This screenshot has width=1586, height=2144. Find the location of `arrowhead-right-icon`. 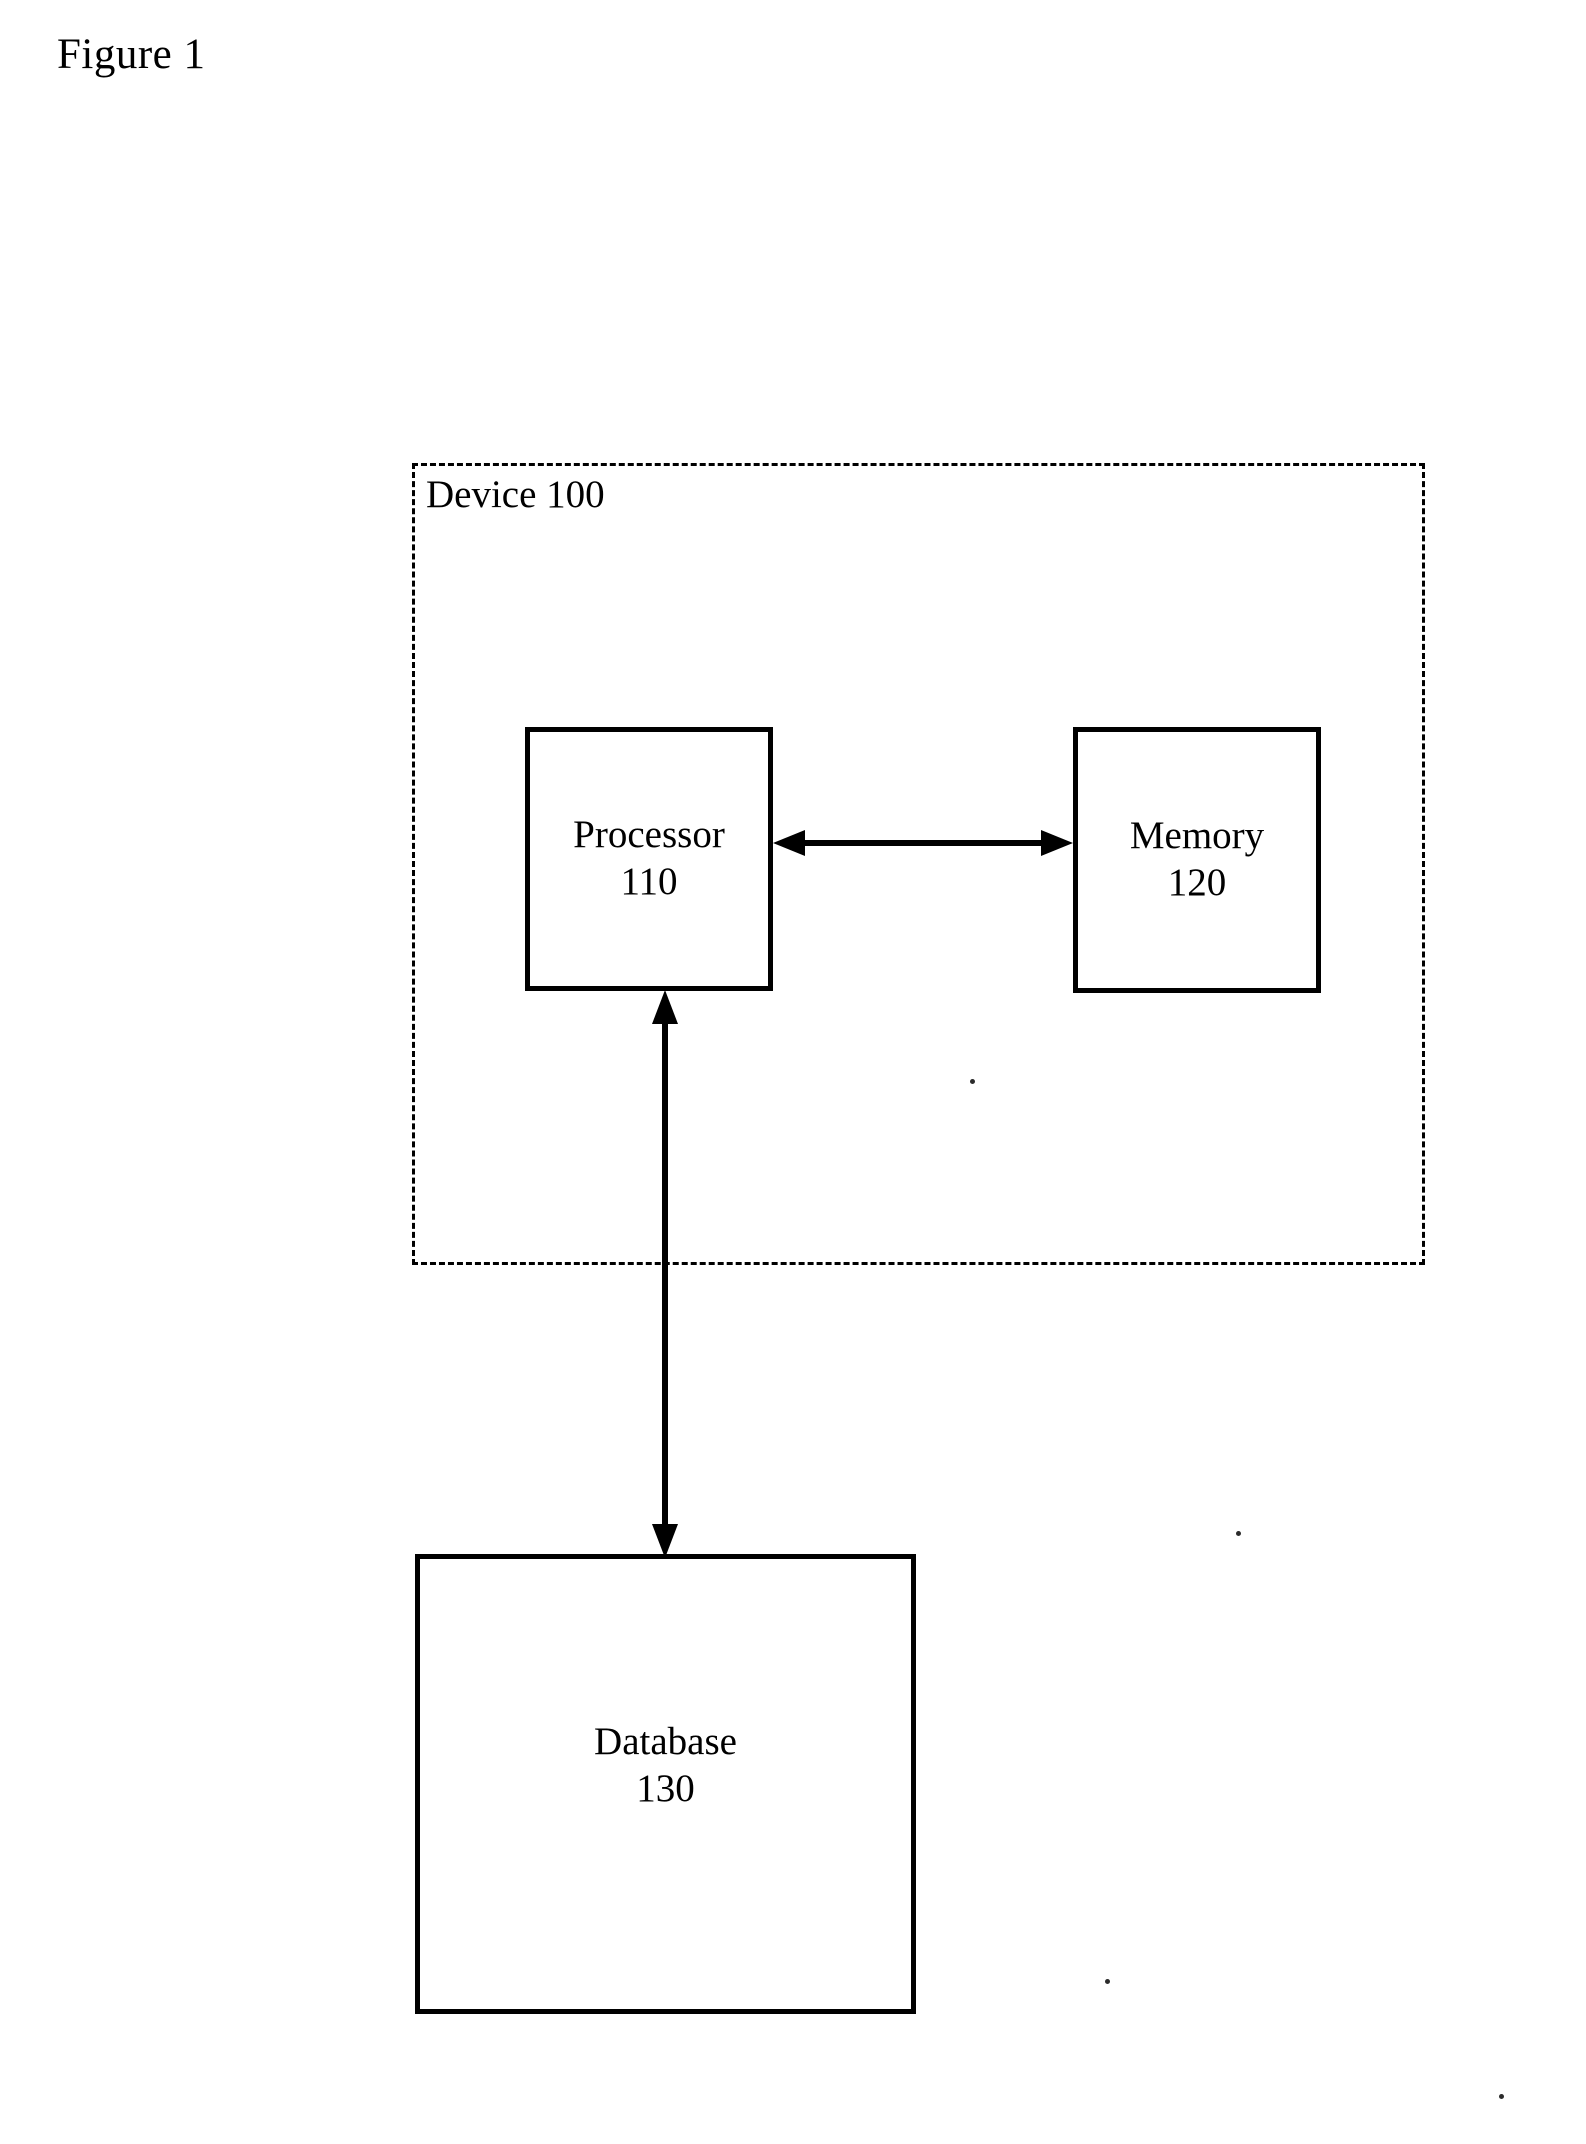

arrowhead-right-icon is located at coordinates (1057, 843).